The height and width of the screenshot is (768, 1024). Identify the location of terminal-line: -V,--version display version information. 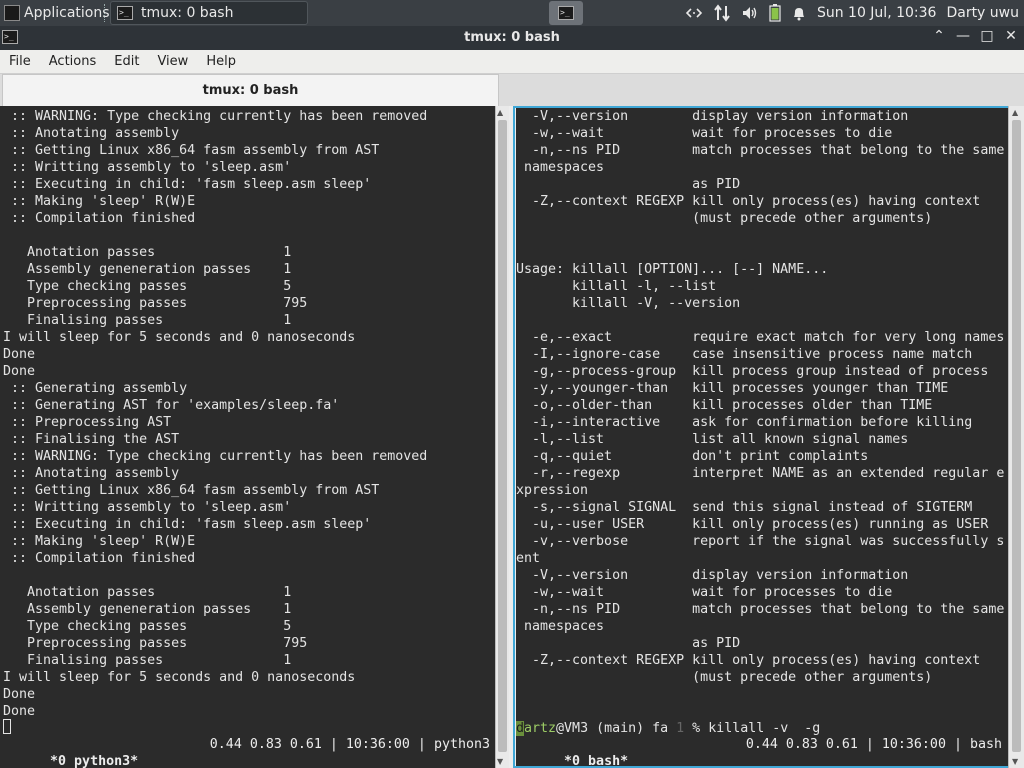
(712, 116).